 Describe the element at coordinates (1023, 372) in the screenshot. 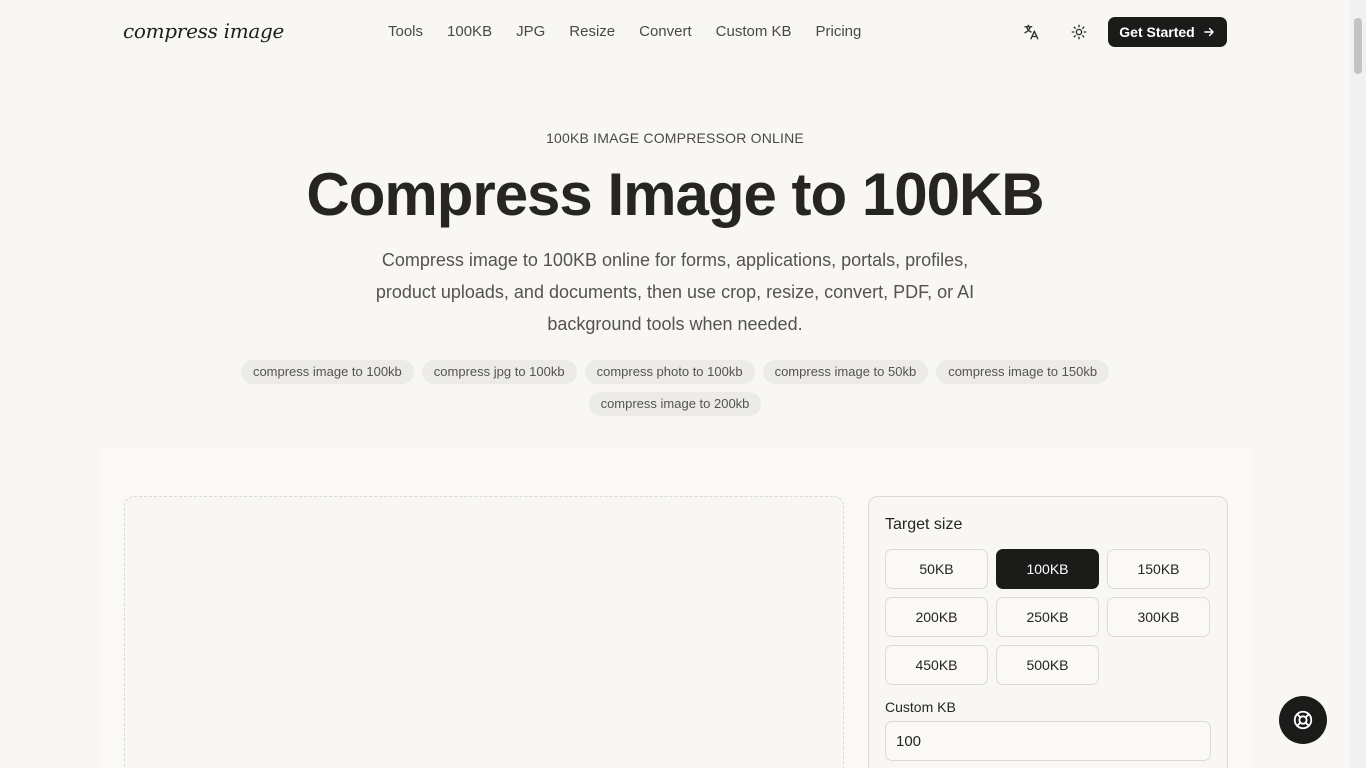

I see `keyword-chip: compress image to 150kb` at that location.